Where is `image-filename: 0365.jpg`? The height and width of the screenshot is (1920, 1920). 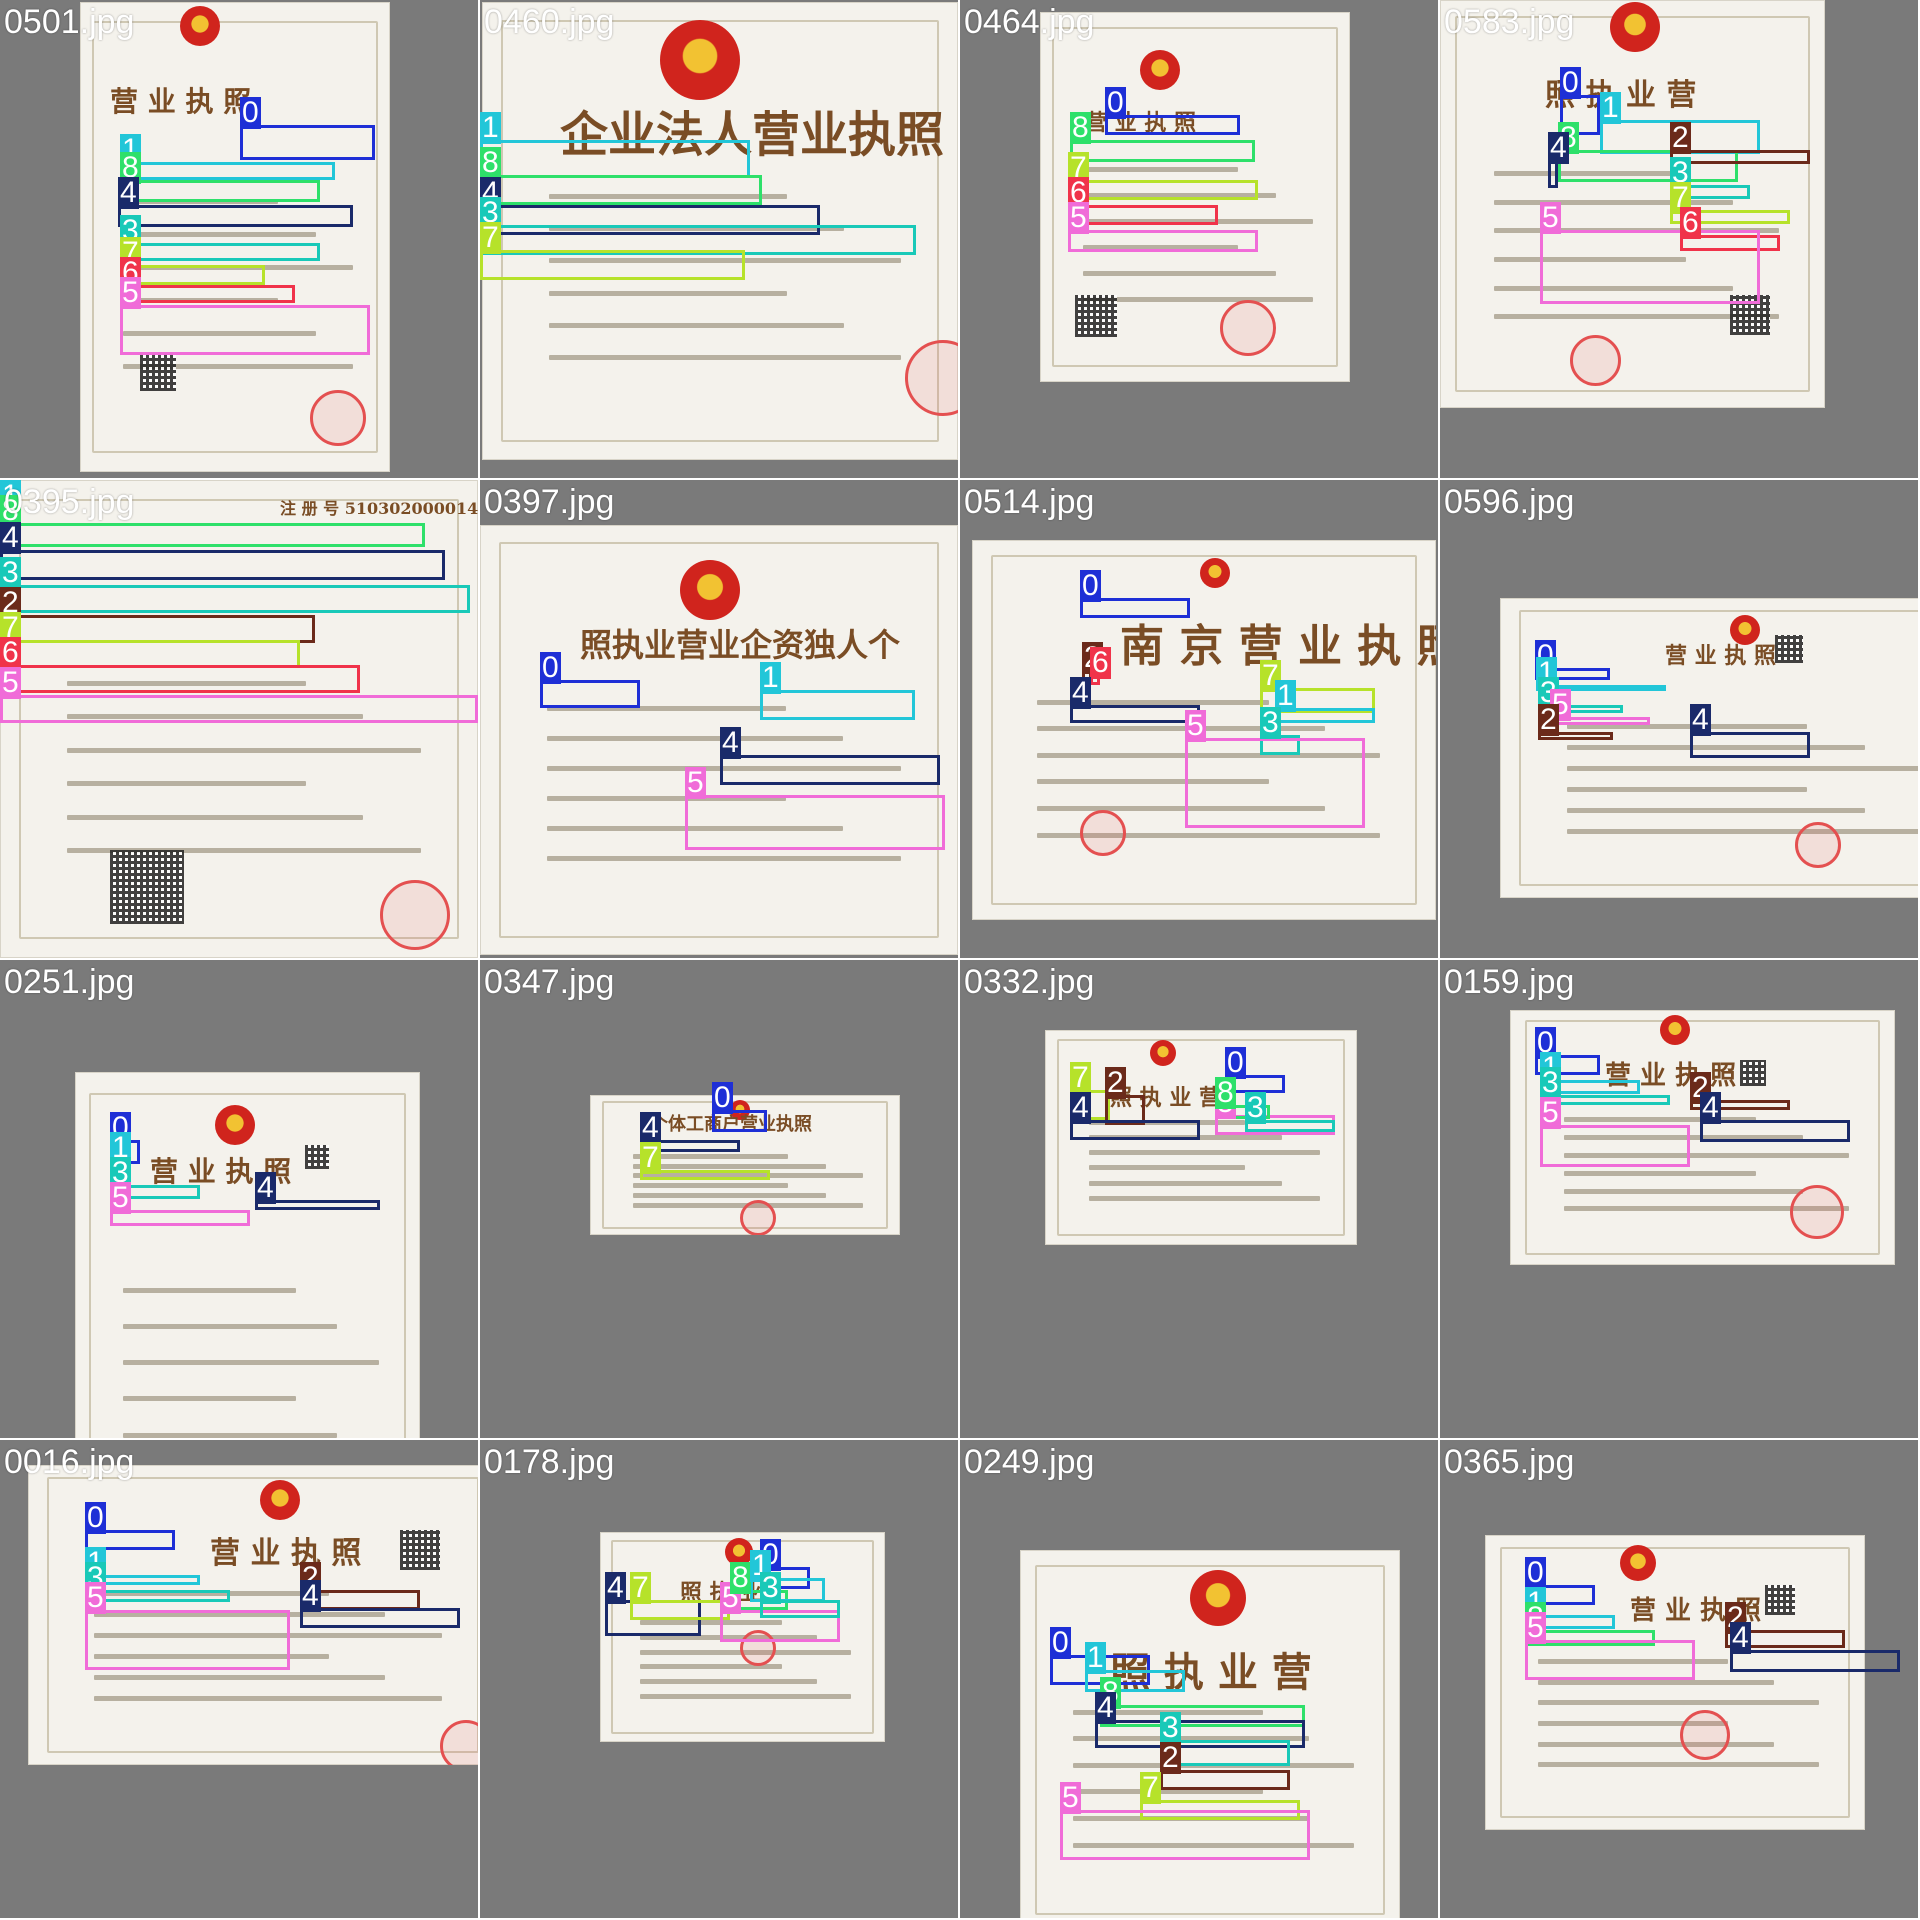 image-filename: 0365.jpg is located at coordinates (1509, 1462).